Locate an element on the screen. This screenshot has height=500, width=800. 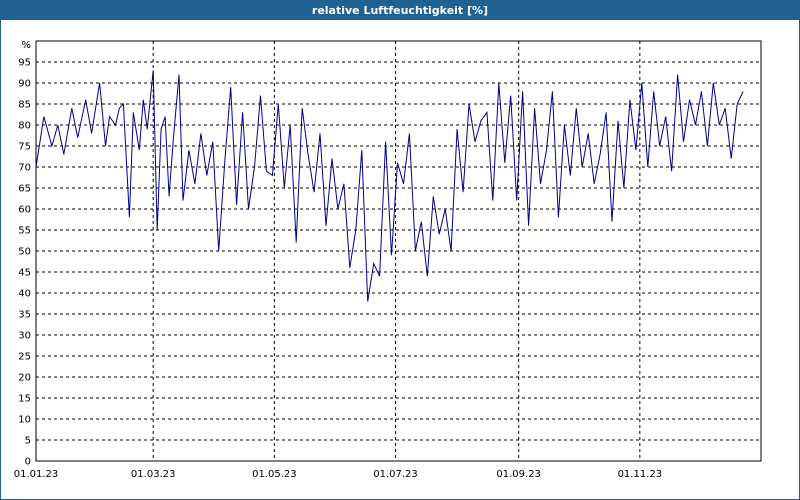
y-tick-label: 75 is located at coordinates (24, 147).